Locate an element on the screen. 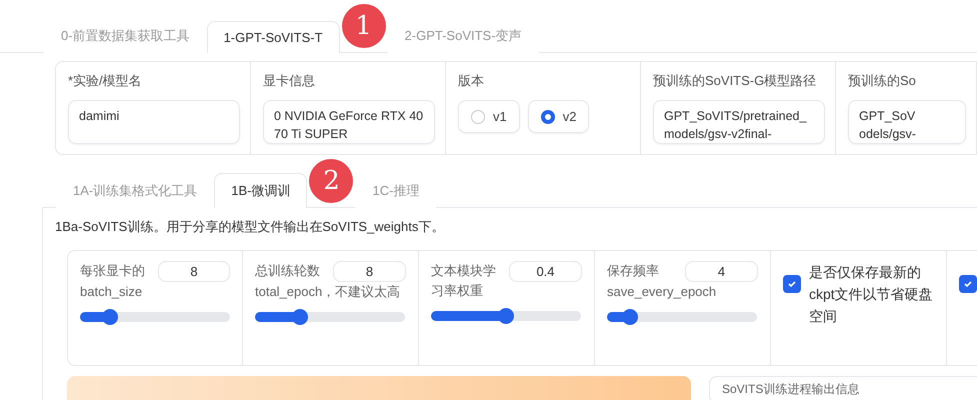 The image size is (977, 400). output-label: SoVITS训练进程输出信息 is located at coordinates (791, 389).